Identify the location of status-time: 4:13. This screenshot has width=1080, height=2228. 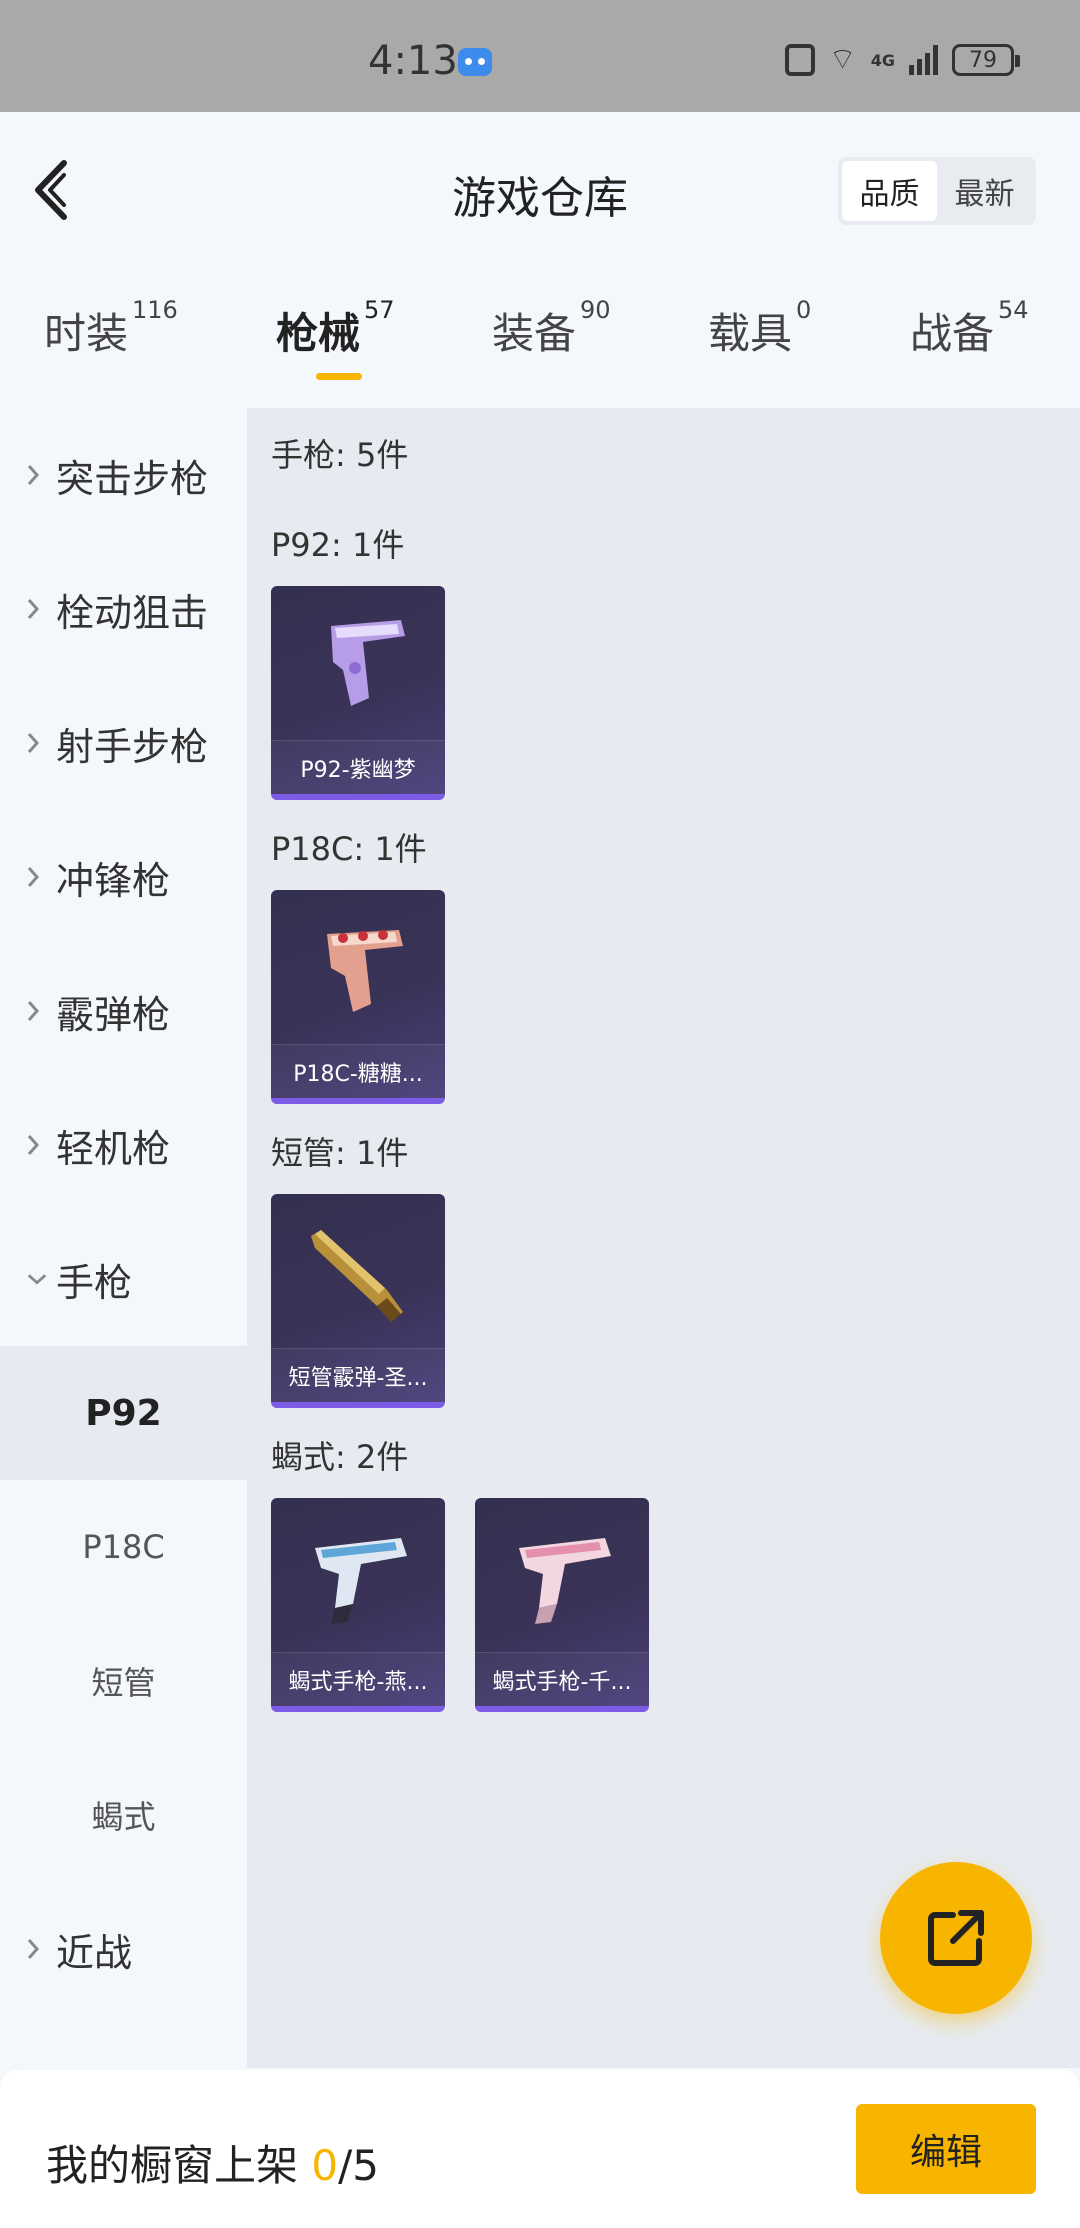
(413, 61).